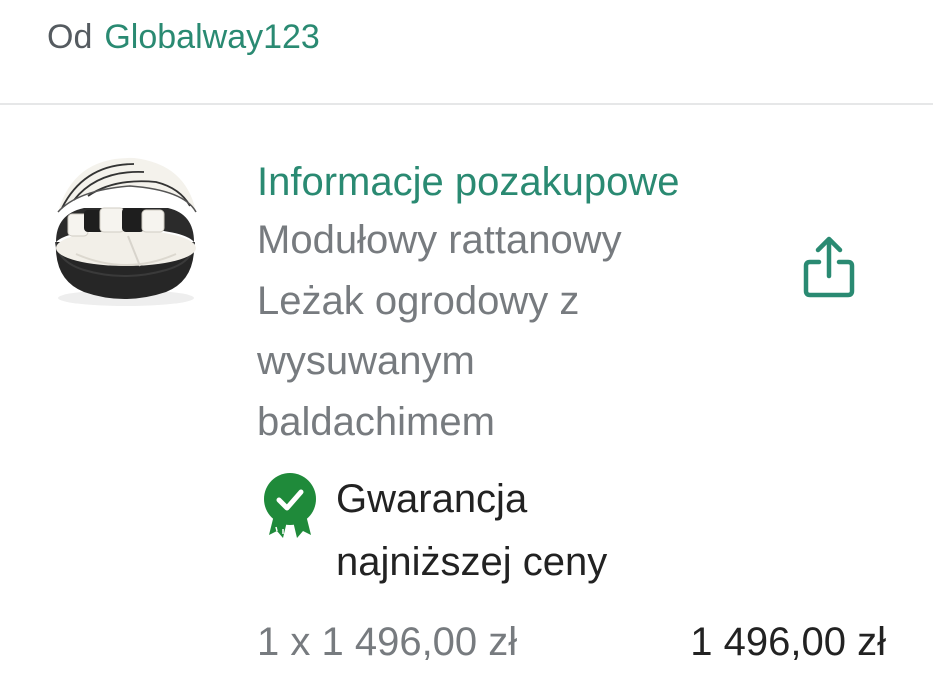 The image size is (933, 700). I want to click on after-purchase-info-link: Informacje pozakupowe, so click(468, 182).